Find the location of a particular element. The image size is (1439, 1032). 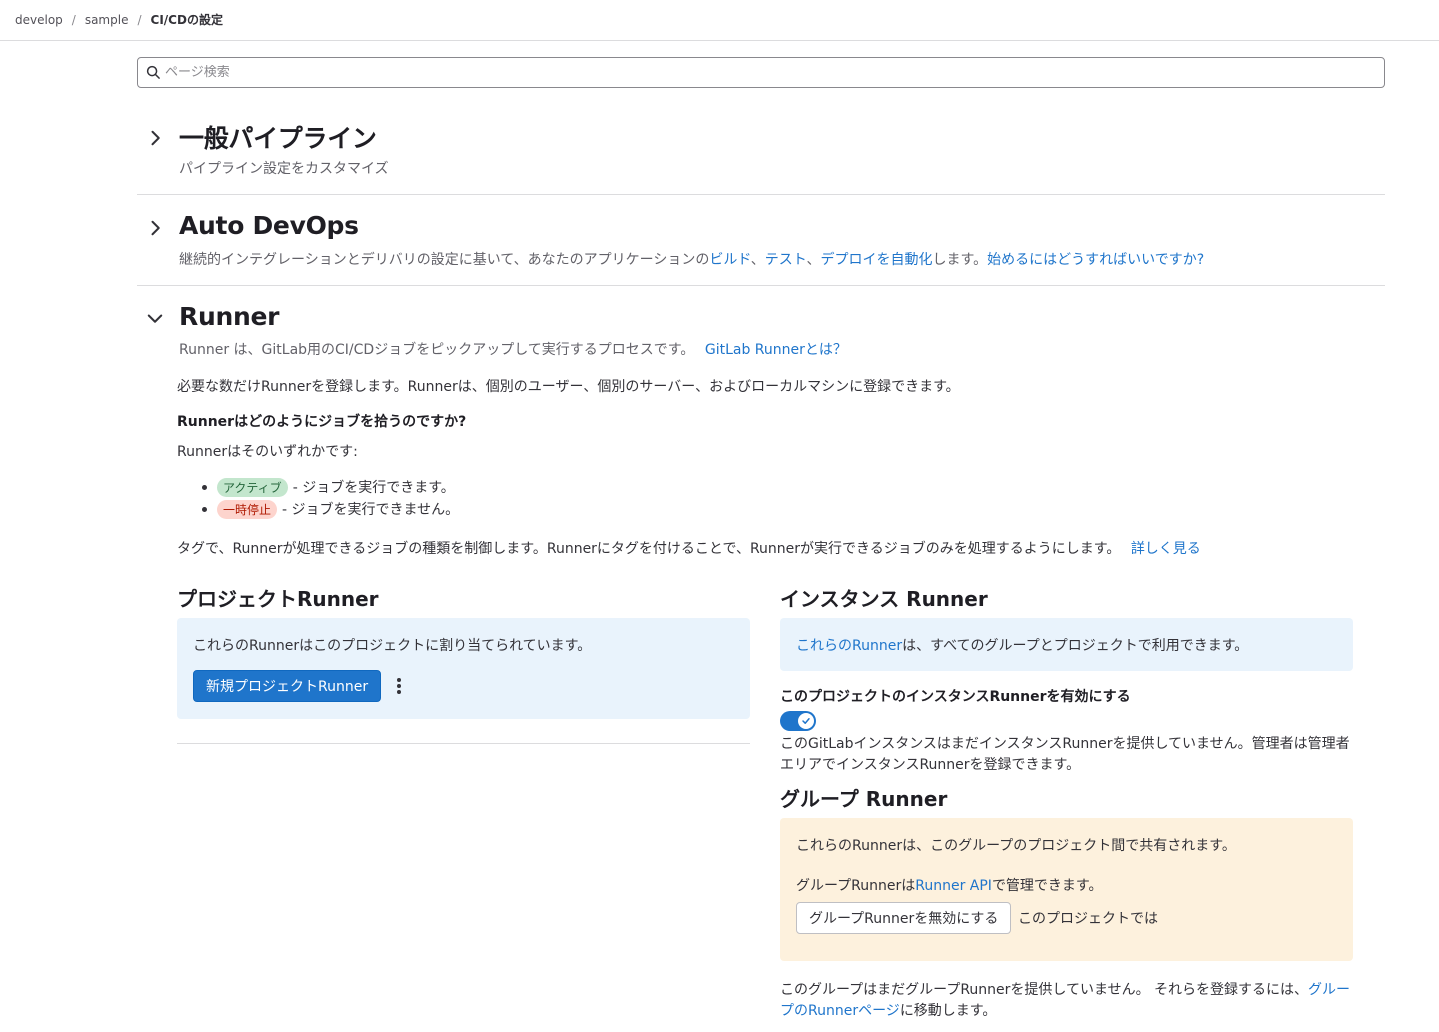

link-these-runners: これらのRunner is located at coordinates (849, 646).